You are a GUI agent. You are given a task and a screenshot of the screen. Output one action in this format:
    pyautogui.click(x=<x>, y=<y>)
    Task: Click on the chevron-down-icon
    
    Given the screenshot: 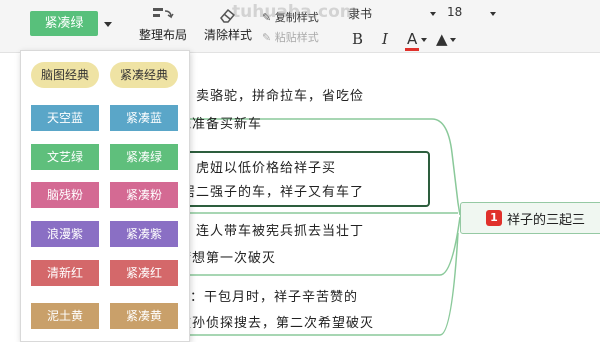 What is the action you would take?
    pyautogui.click(x=108, y=24)
    